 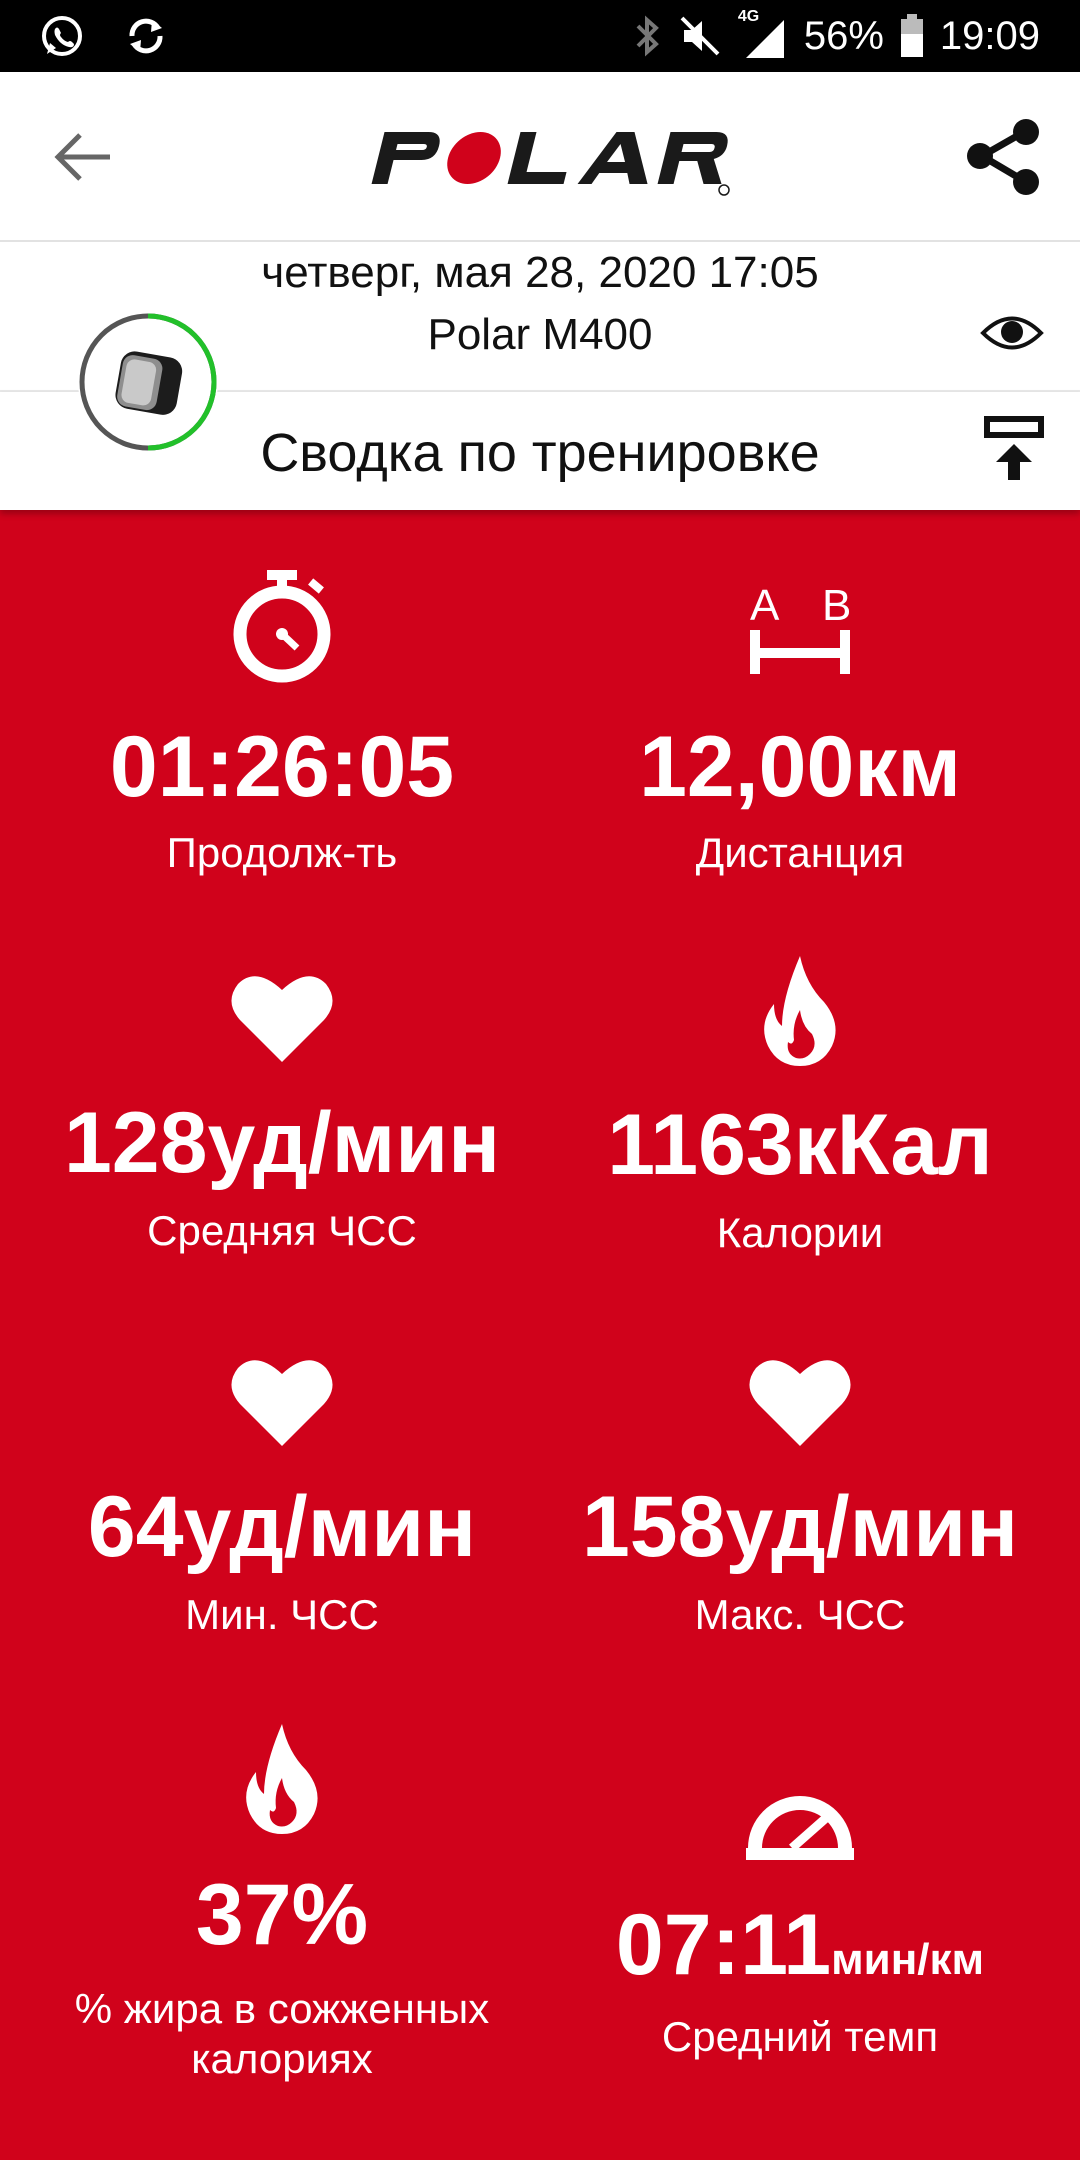 What do you see at coordinates (282, 2058) in the screenshot?
I see `fat-burn-label-line2: калориях` at bounding box center [282, 2058].